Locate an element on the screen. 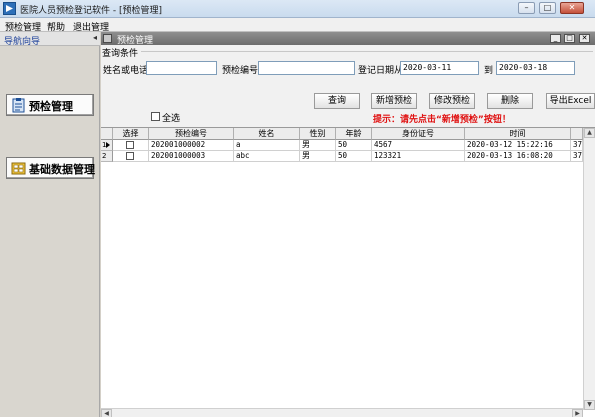 The image size is (595, 417). child-maximize-button: □ is located at coordinates (569, 38).